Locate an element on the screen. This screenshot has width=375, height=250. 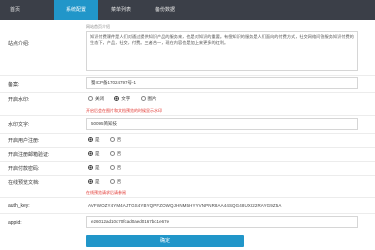
watermark-hint: 开启后会在图片和文档预览的时候显示水印 is located at coordinates (124, 110).